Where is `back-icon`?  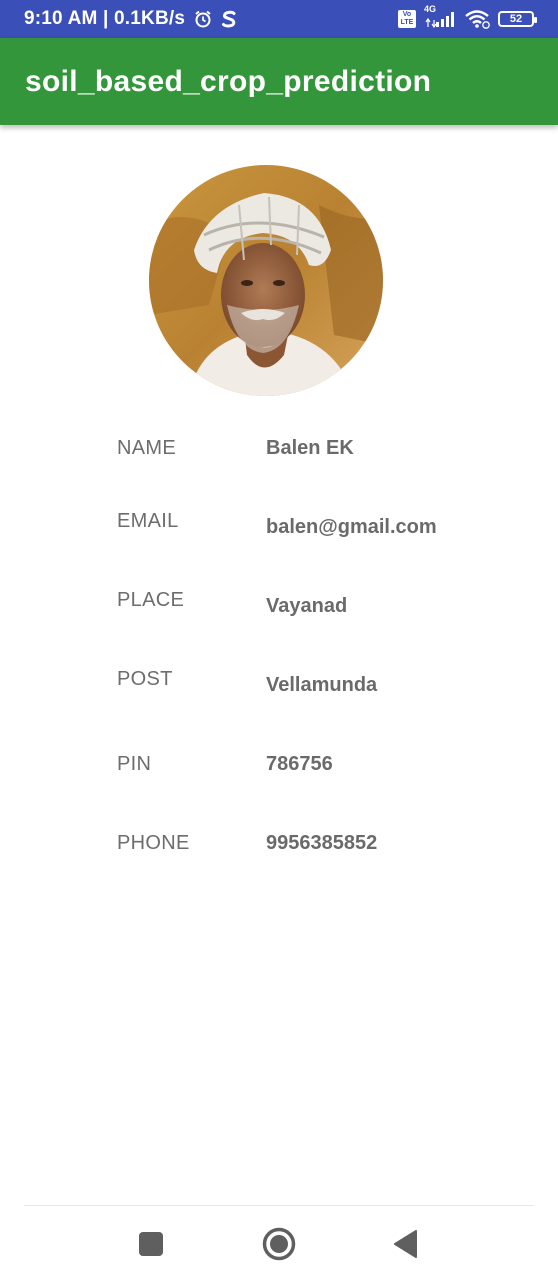
back-icon is located at coordinates (405, 1244).